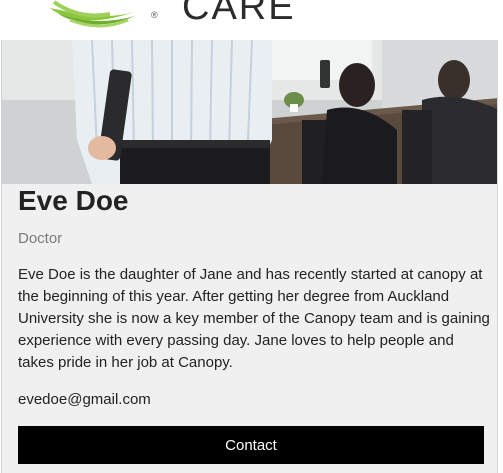 This screenshot has width=503, height=473. Describe the element at coordinates (500, 256) in the screenshot. I see `window-edge` at that location.